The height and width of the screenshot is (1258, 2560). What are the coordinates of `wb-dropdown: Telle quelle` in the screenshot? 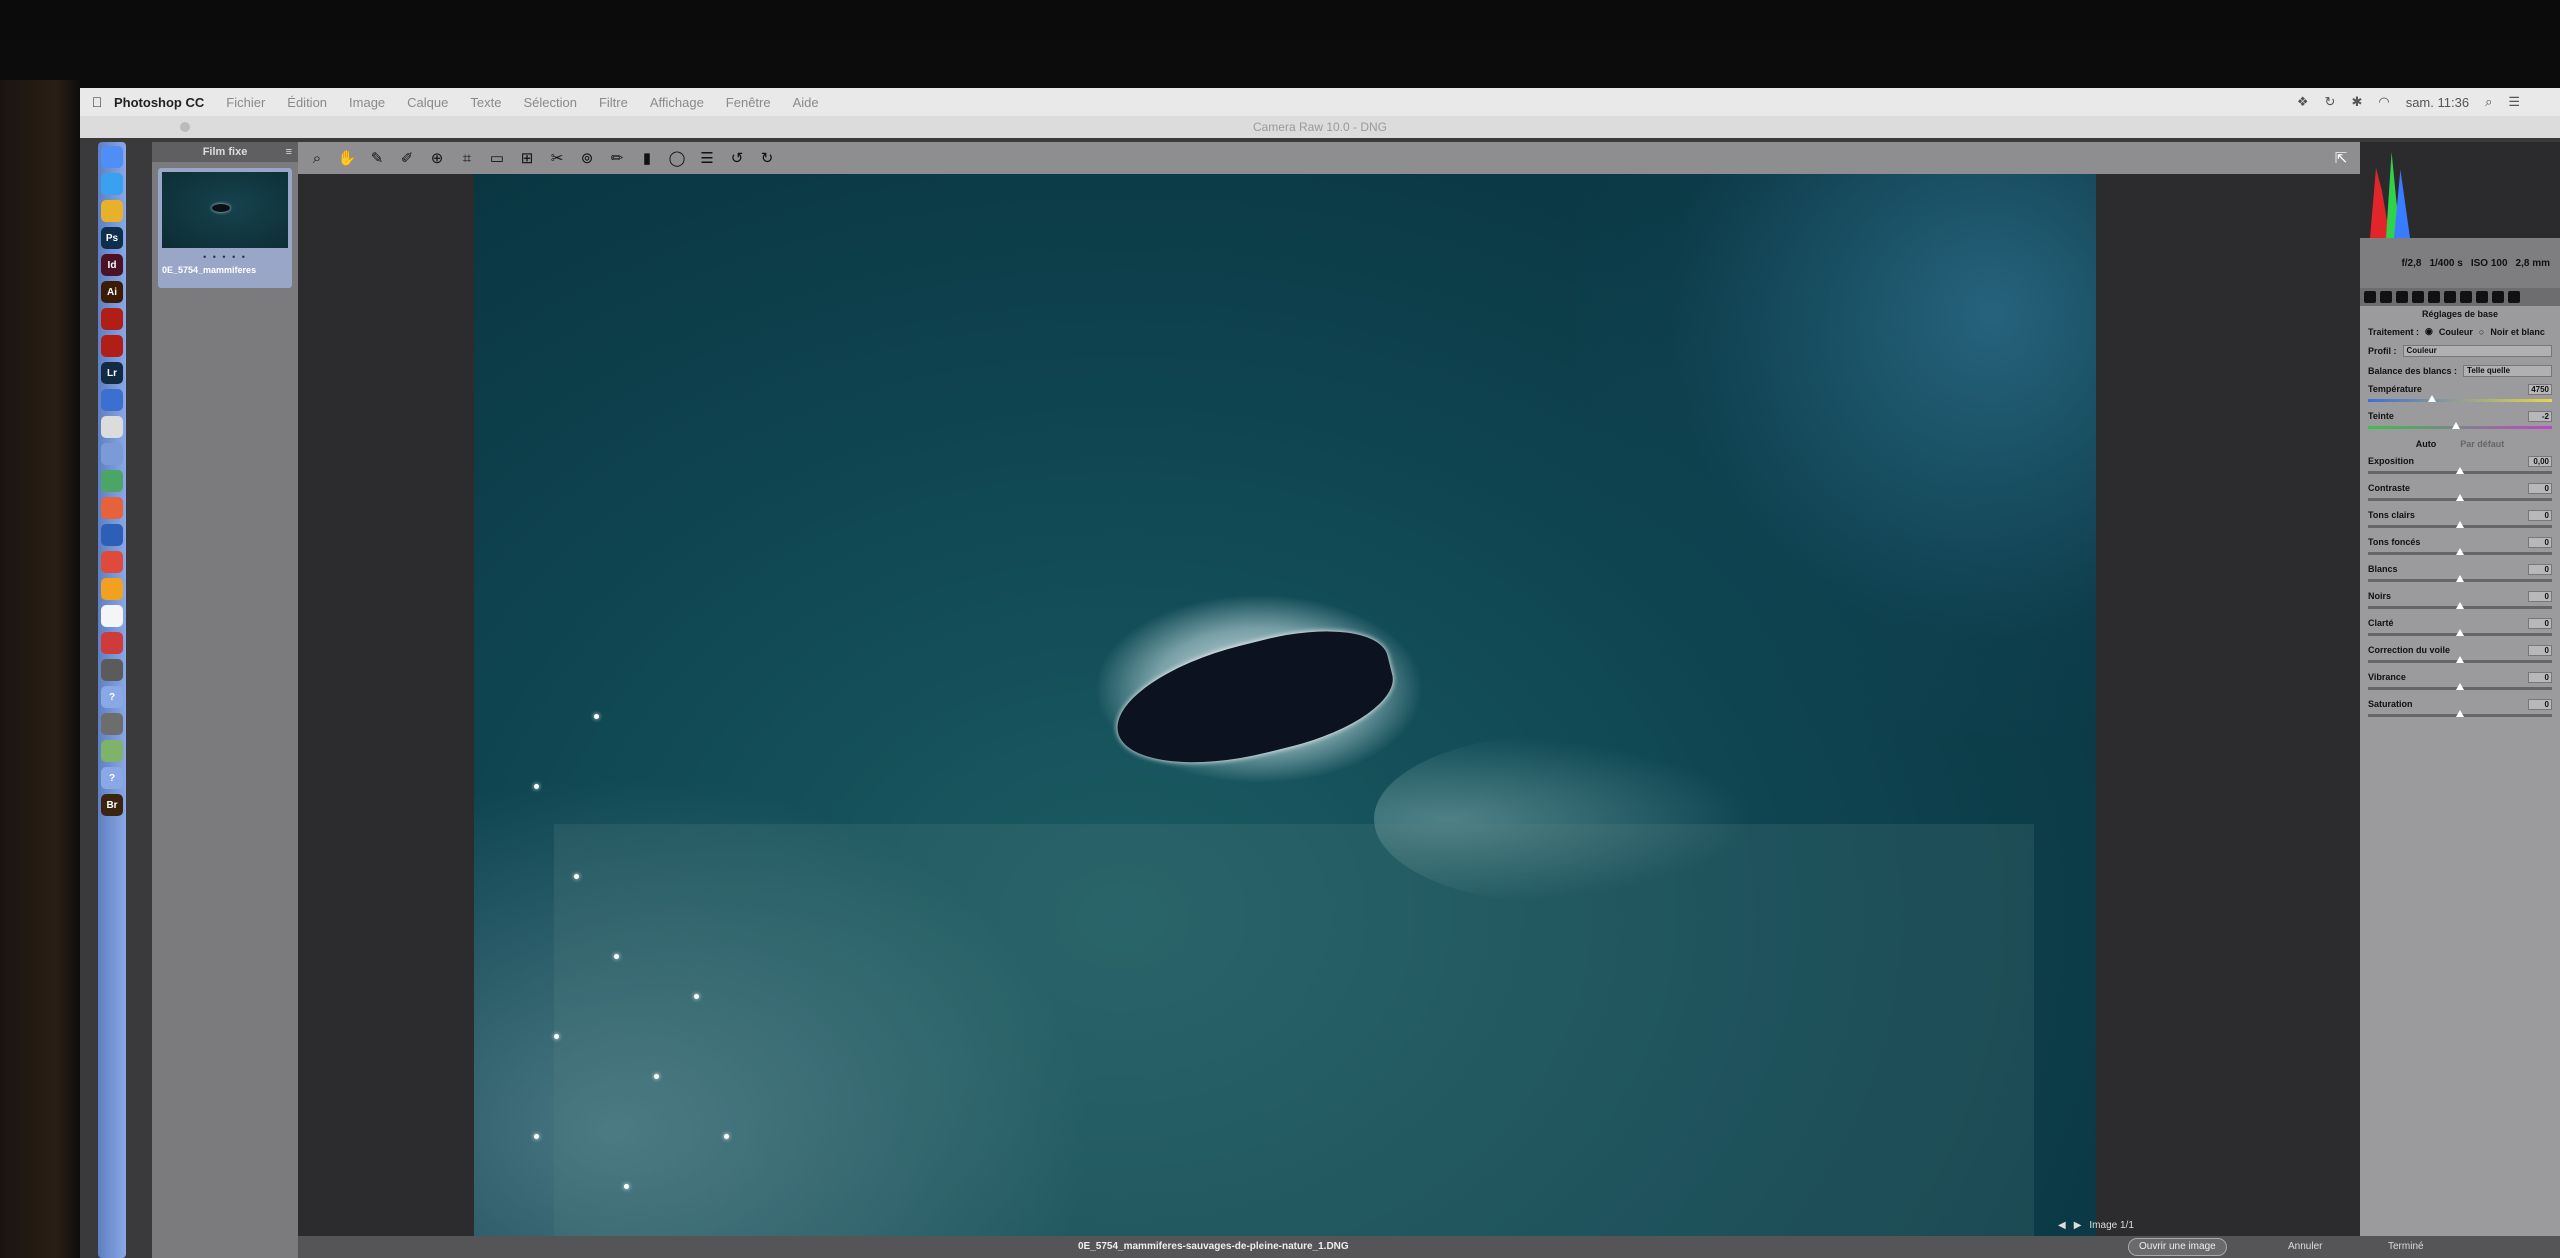 It's located at (2507, 371).